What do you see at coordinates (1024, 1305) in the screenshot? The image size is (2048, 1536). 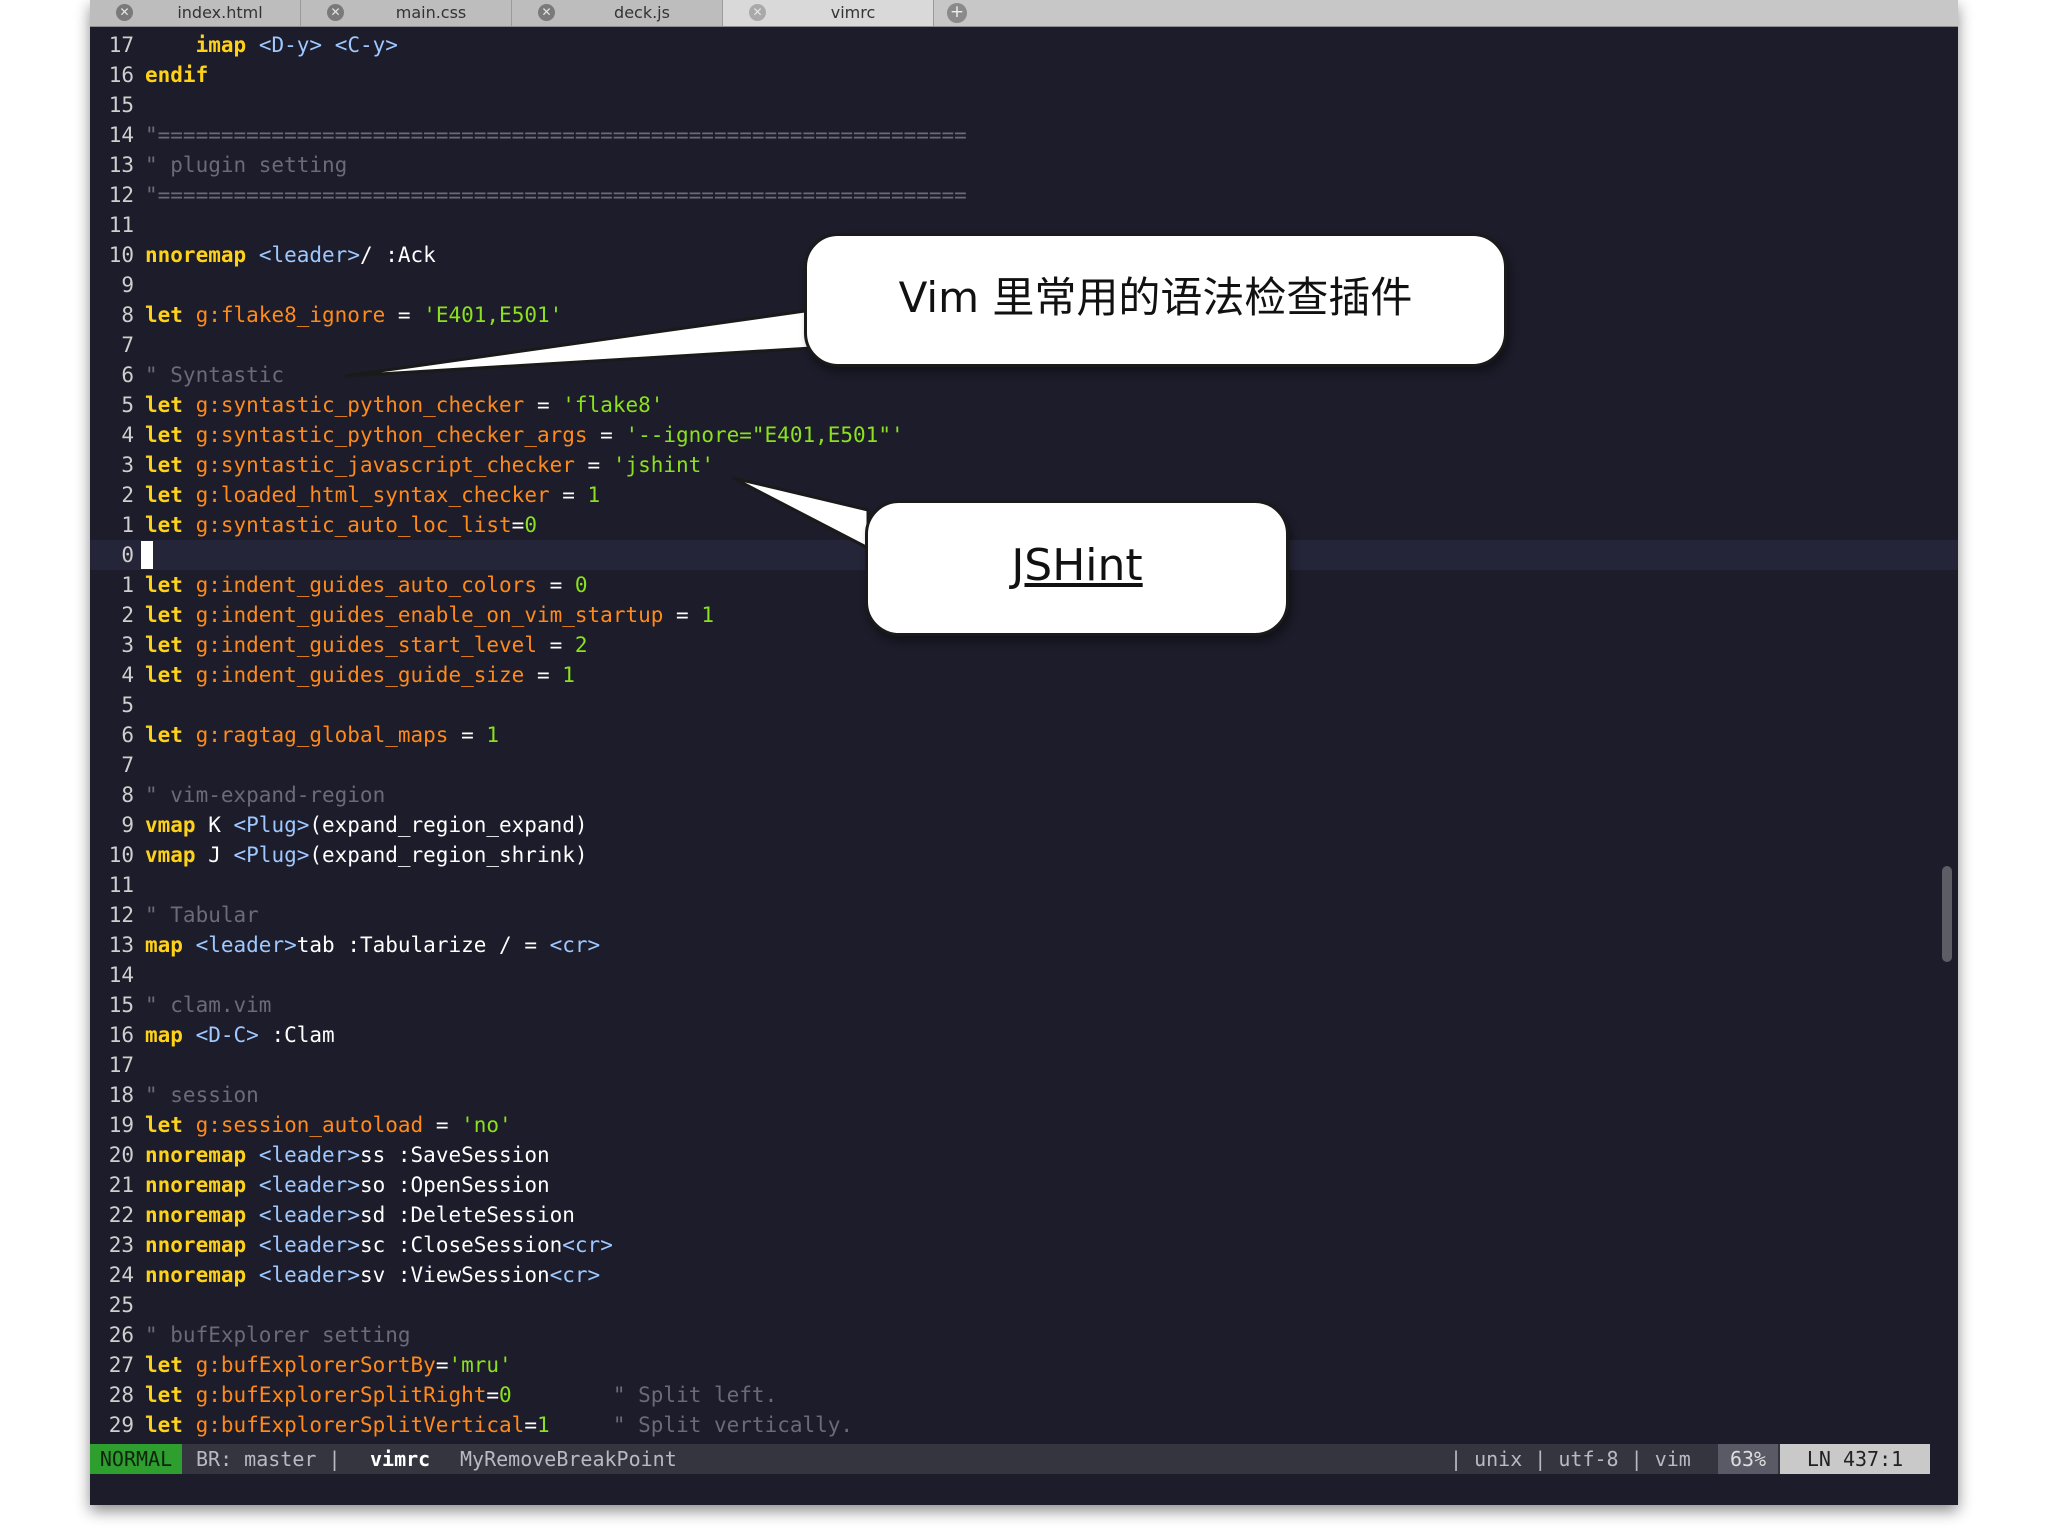 I see `code-line: 25` at bounding box center [1024, 1305].